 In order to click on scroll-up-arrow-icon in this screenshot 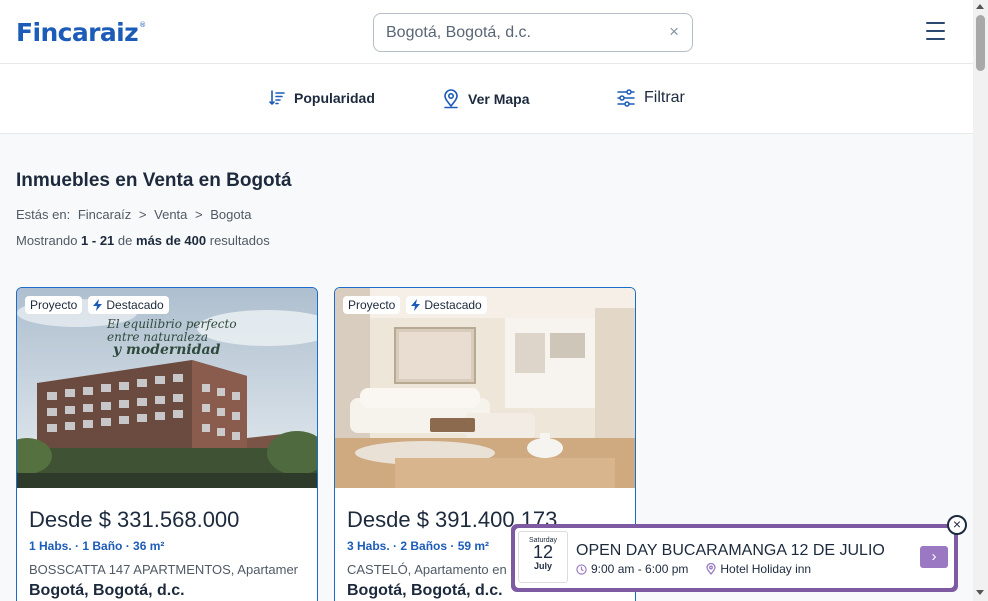, I will do `click(980, 6)`.